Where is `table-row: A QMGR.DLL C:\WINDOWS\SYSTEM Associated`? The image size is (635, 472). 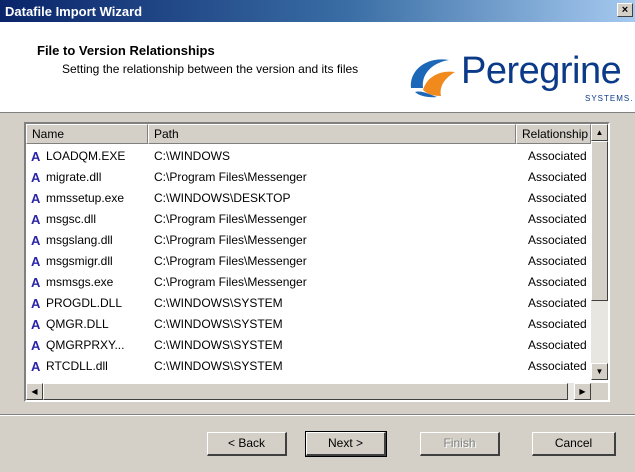
table-row: A QMGR.DLL C:\WINDOWS\SYSTEM Associated is located at coordinates (307, 324).